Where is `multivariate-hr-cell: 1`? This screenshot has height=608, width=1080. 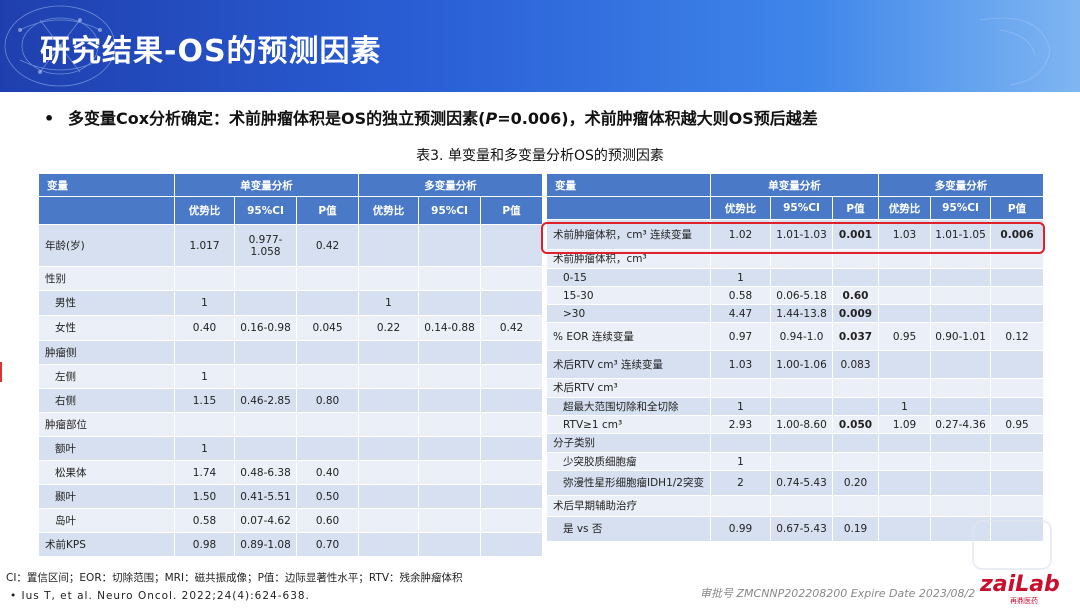
multivariate-hr-cell: 1 is located at coordinates (905, 406).